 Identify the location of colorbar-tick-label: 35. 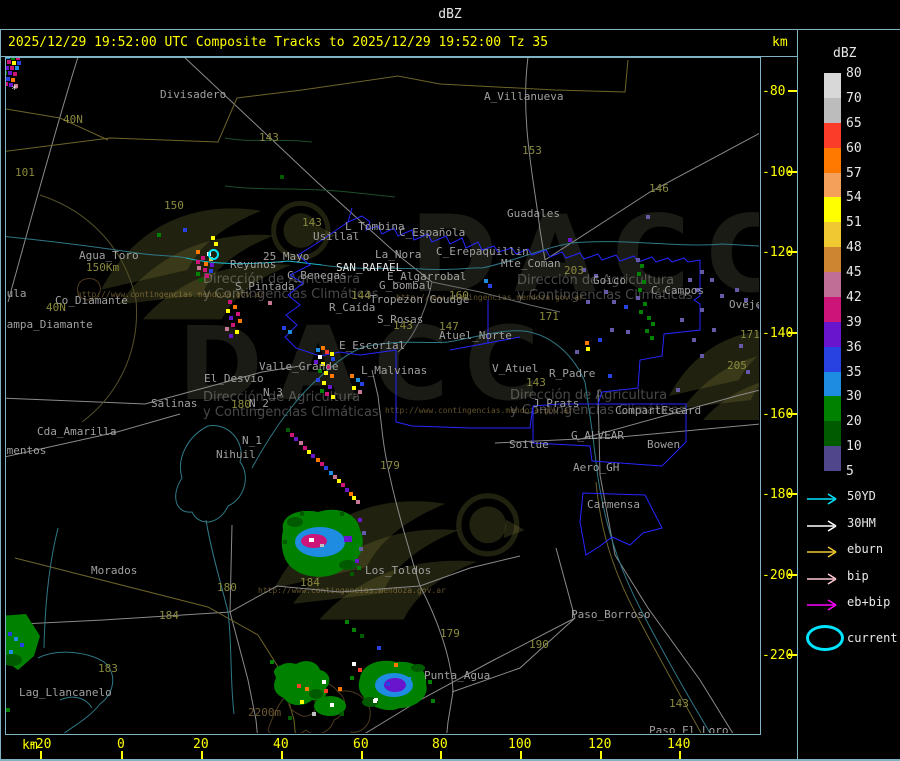
(854, 372).